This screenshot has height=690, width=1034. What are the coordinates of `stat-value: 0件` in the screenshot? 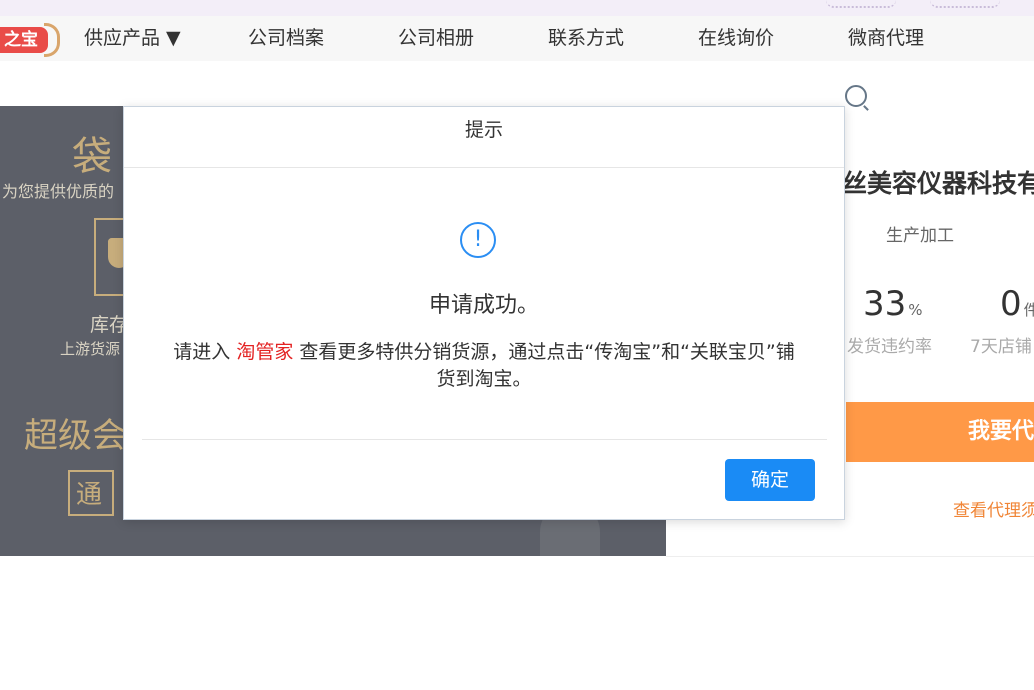 It's located at (1017, 304).